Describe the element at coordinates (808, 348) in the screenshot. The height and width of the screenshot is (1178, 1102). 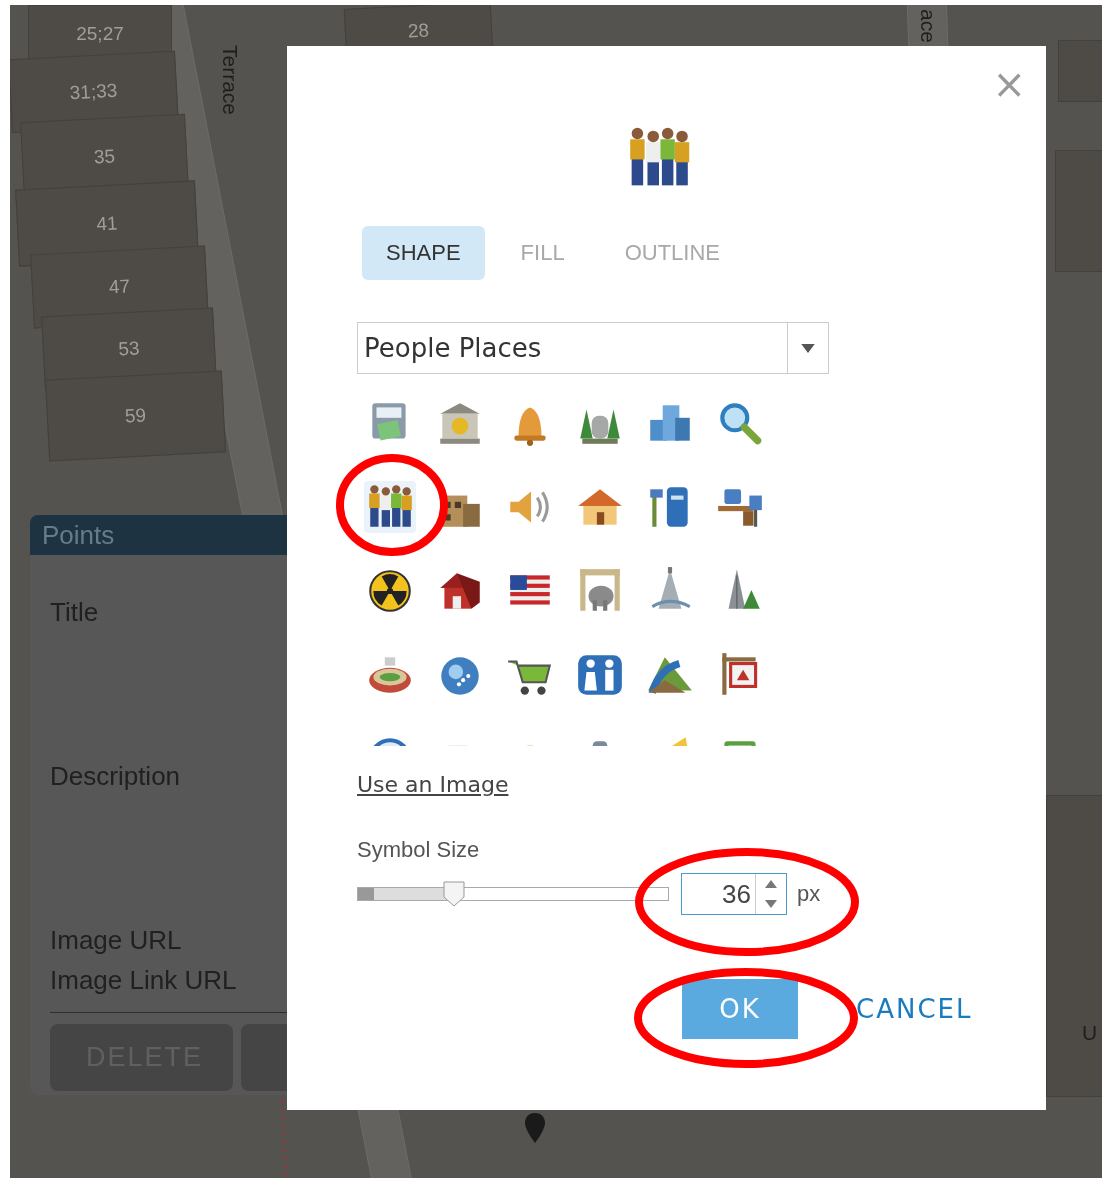
I see `caret-icon` at that location.